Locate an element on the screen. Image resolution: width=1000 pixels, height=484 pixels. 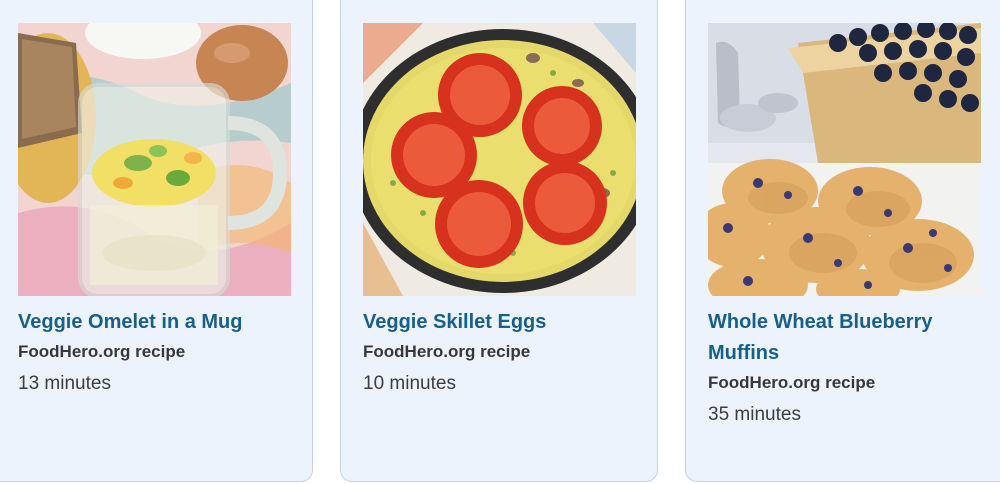
recipe-title-link: Veggie Omelet in a Mug is located at coordinates (153, 322).